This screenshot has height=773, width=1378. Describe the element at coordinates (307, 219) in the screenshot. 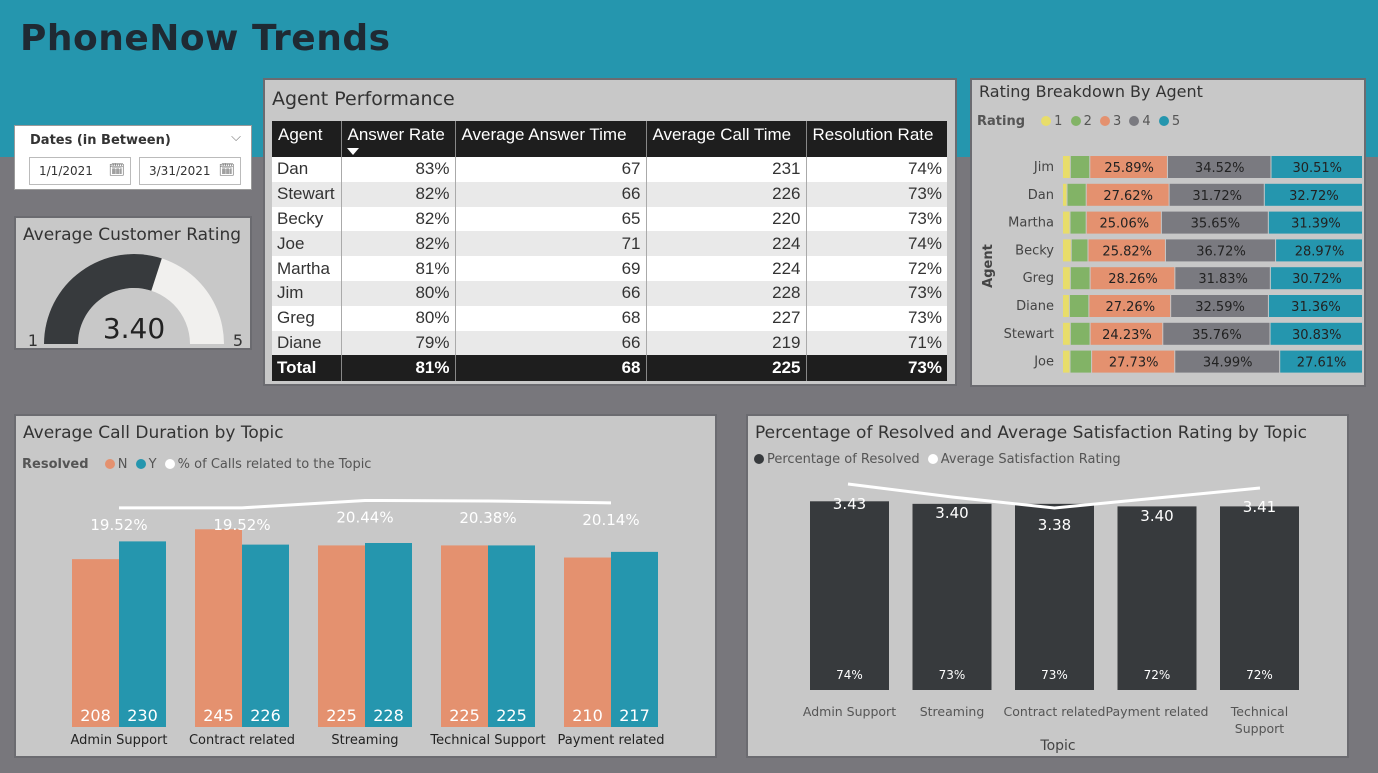

I see `table-cell: Becky` at that location.